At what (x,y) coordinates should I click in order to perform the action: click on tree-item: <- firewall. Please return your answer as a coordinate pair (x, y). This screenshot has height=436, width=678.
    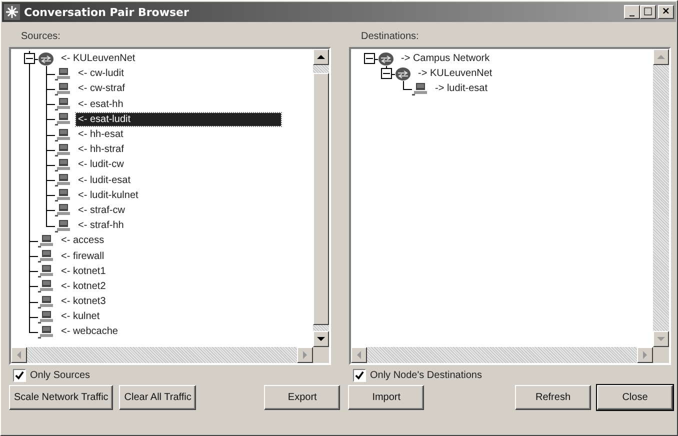
    Looking at the image, I should click on (82, 256).